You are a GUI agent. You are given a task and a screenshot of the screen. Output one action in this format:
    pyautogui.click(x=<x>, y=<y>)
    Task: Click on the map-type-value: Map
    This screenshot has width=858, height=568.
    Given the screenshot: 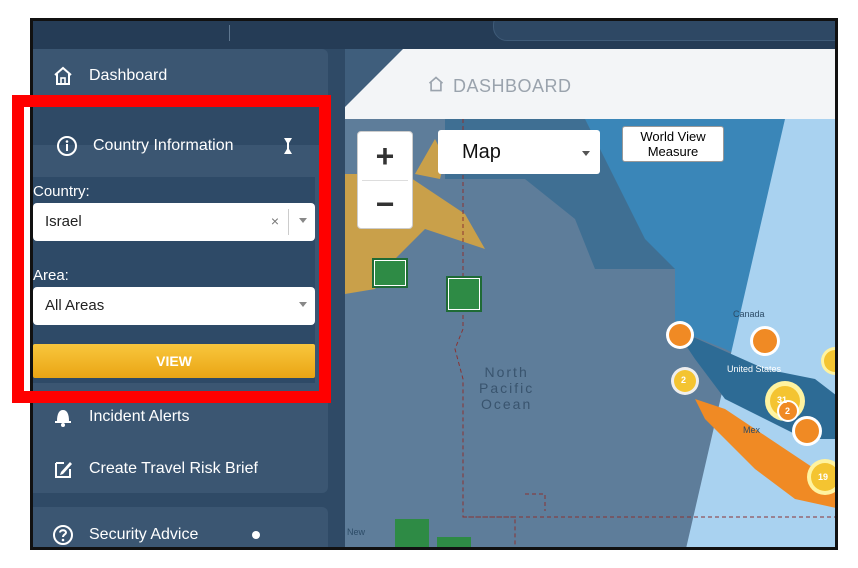 What is the action you would take?
    pyautogui.click(x=481, y=152)
    